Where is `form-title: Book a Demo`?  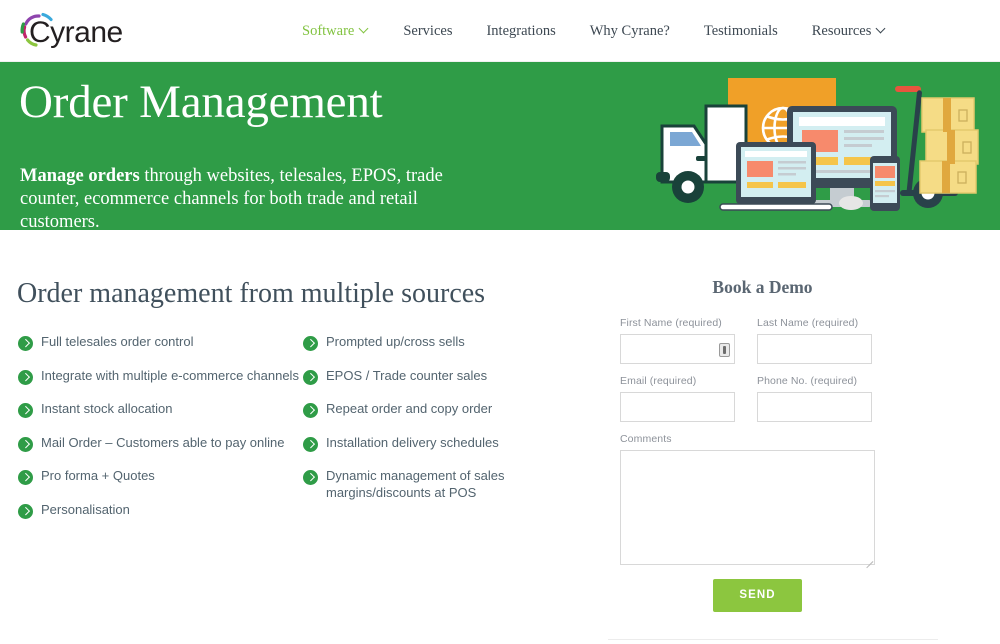
form-title: Book a Demo is located at coordinates (762, 287).